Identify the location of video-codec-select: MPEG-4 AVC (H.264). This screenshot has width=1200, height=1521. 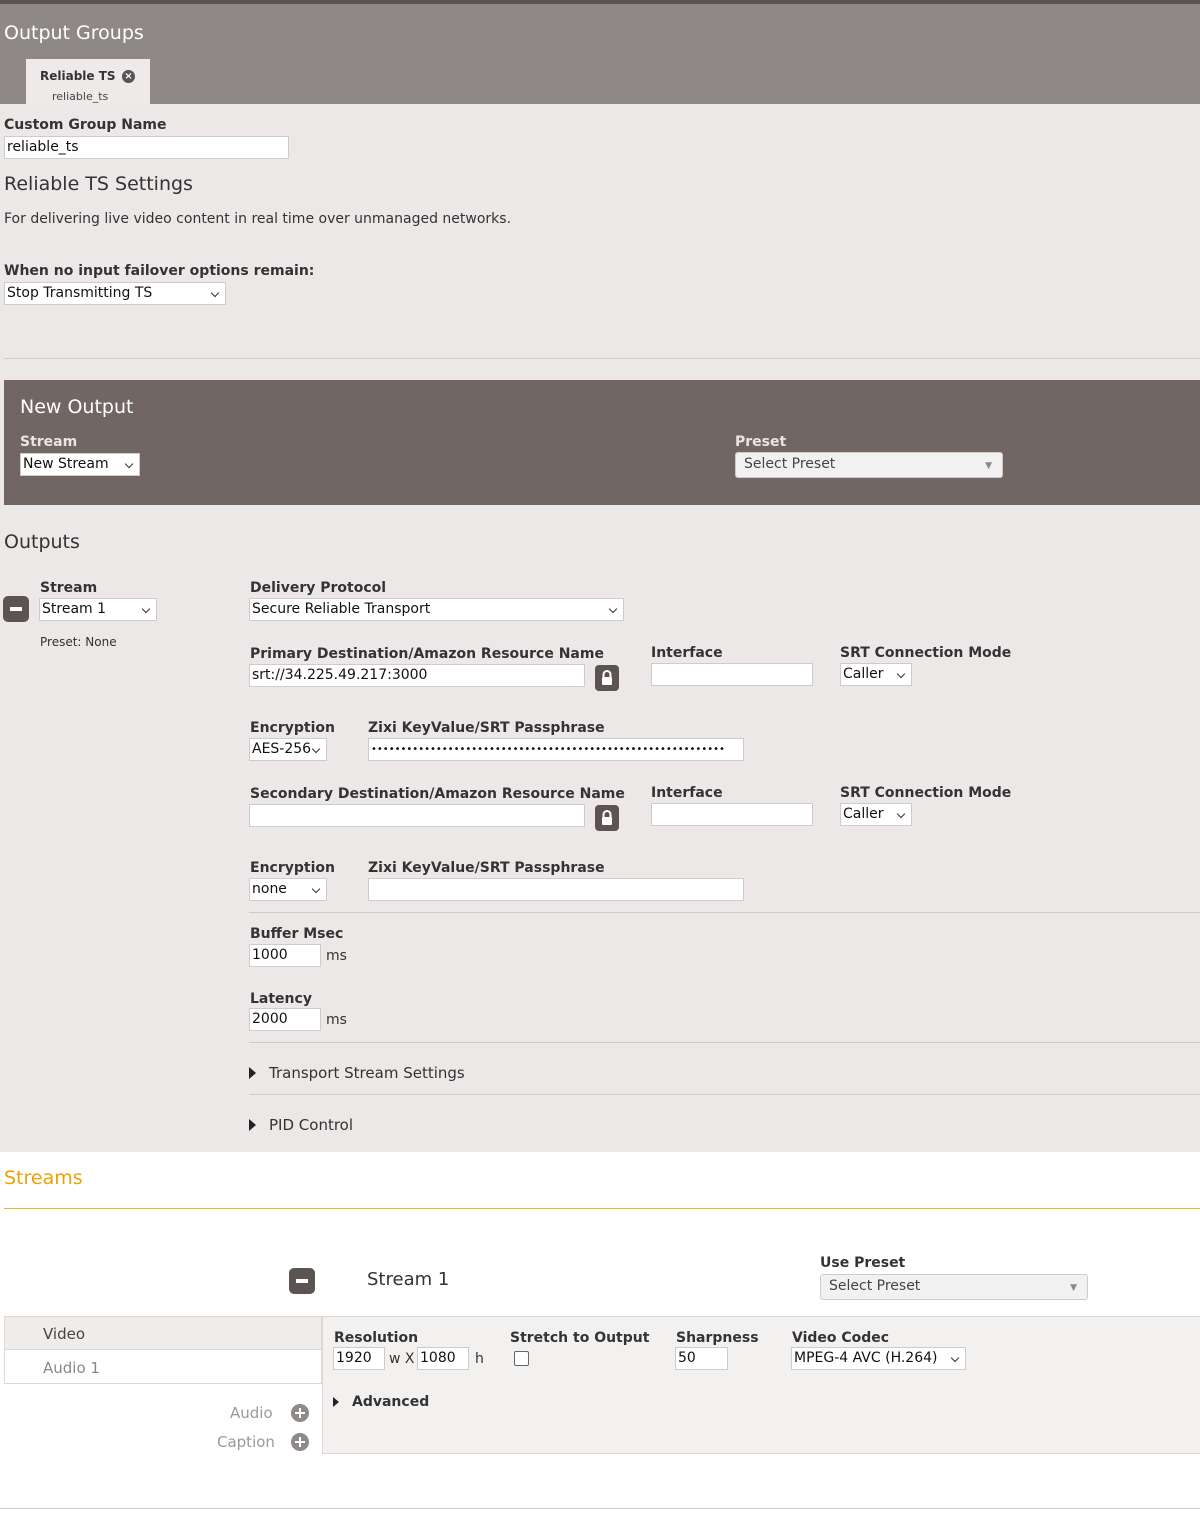
(878, 1358).